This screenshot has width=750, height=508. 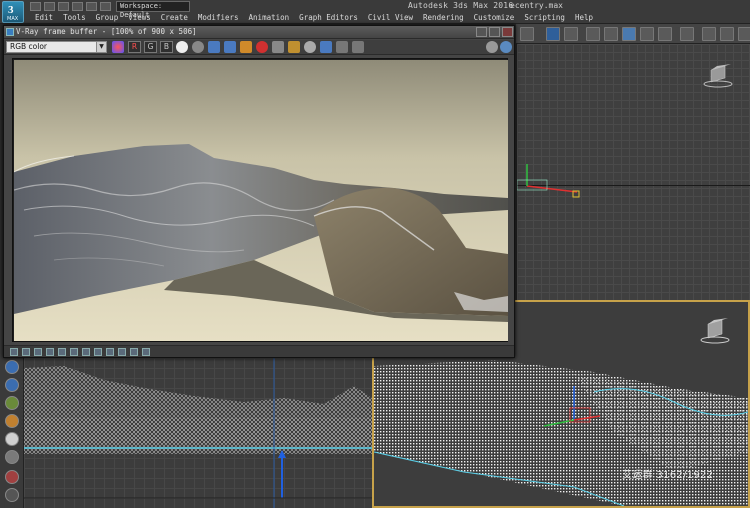 What do you see at coordinates (527, 34) in the screenshot?
I see `bind-space-warp-icon` at bounding box center [527, 34].